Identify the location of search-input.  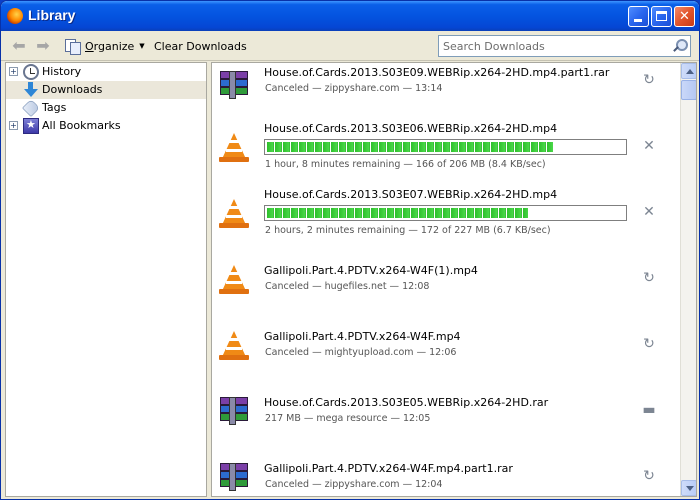
(553, 46).